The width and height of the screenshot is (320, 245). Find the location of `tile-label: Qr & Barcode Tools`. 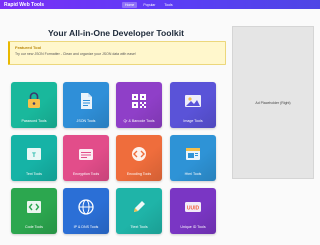

tile-label: Qr & Barcode Tools is located at coordinates (139, 121).